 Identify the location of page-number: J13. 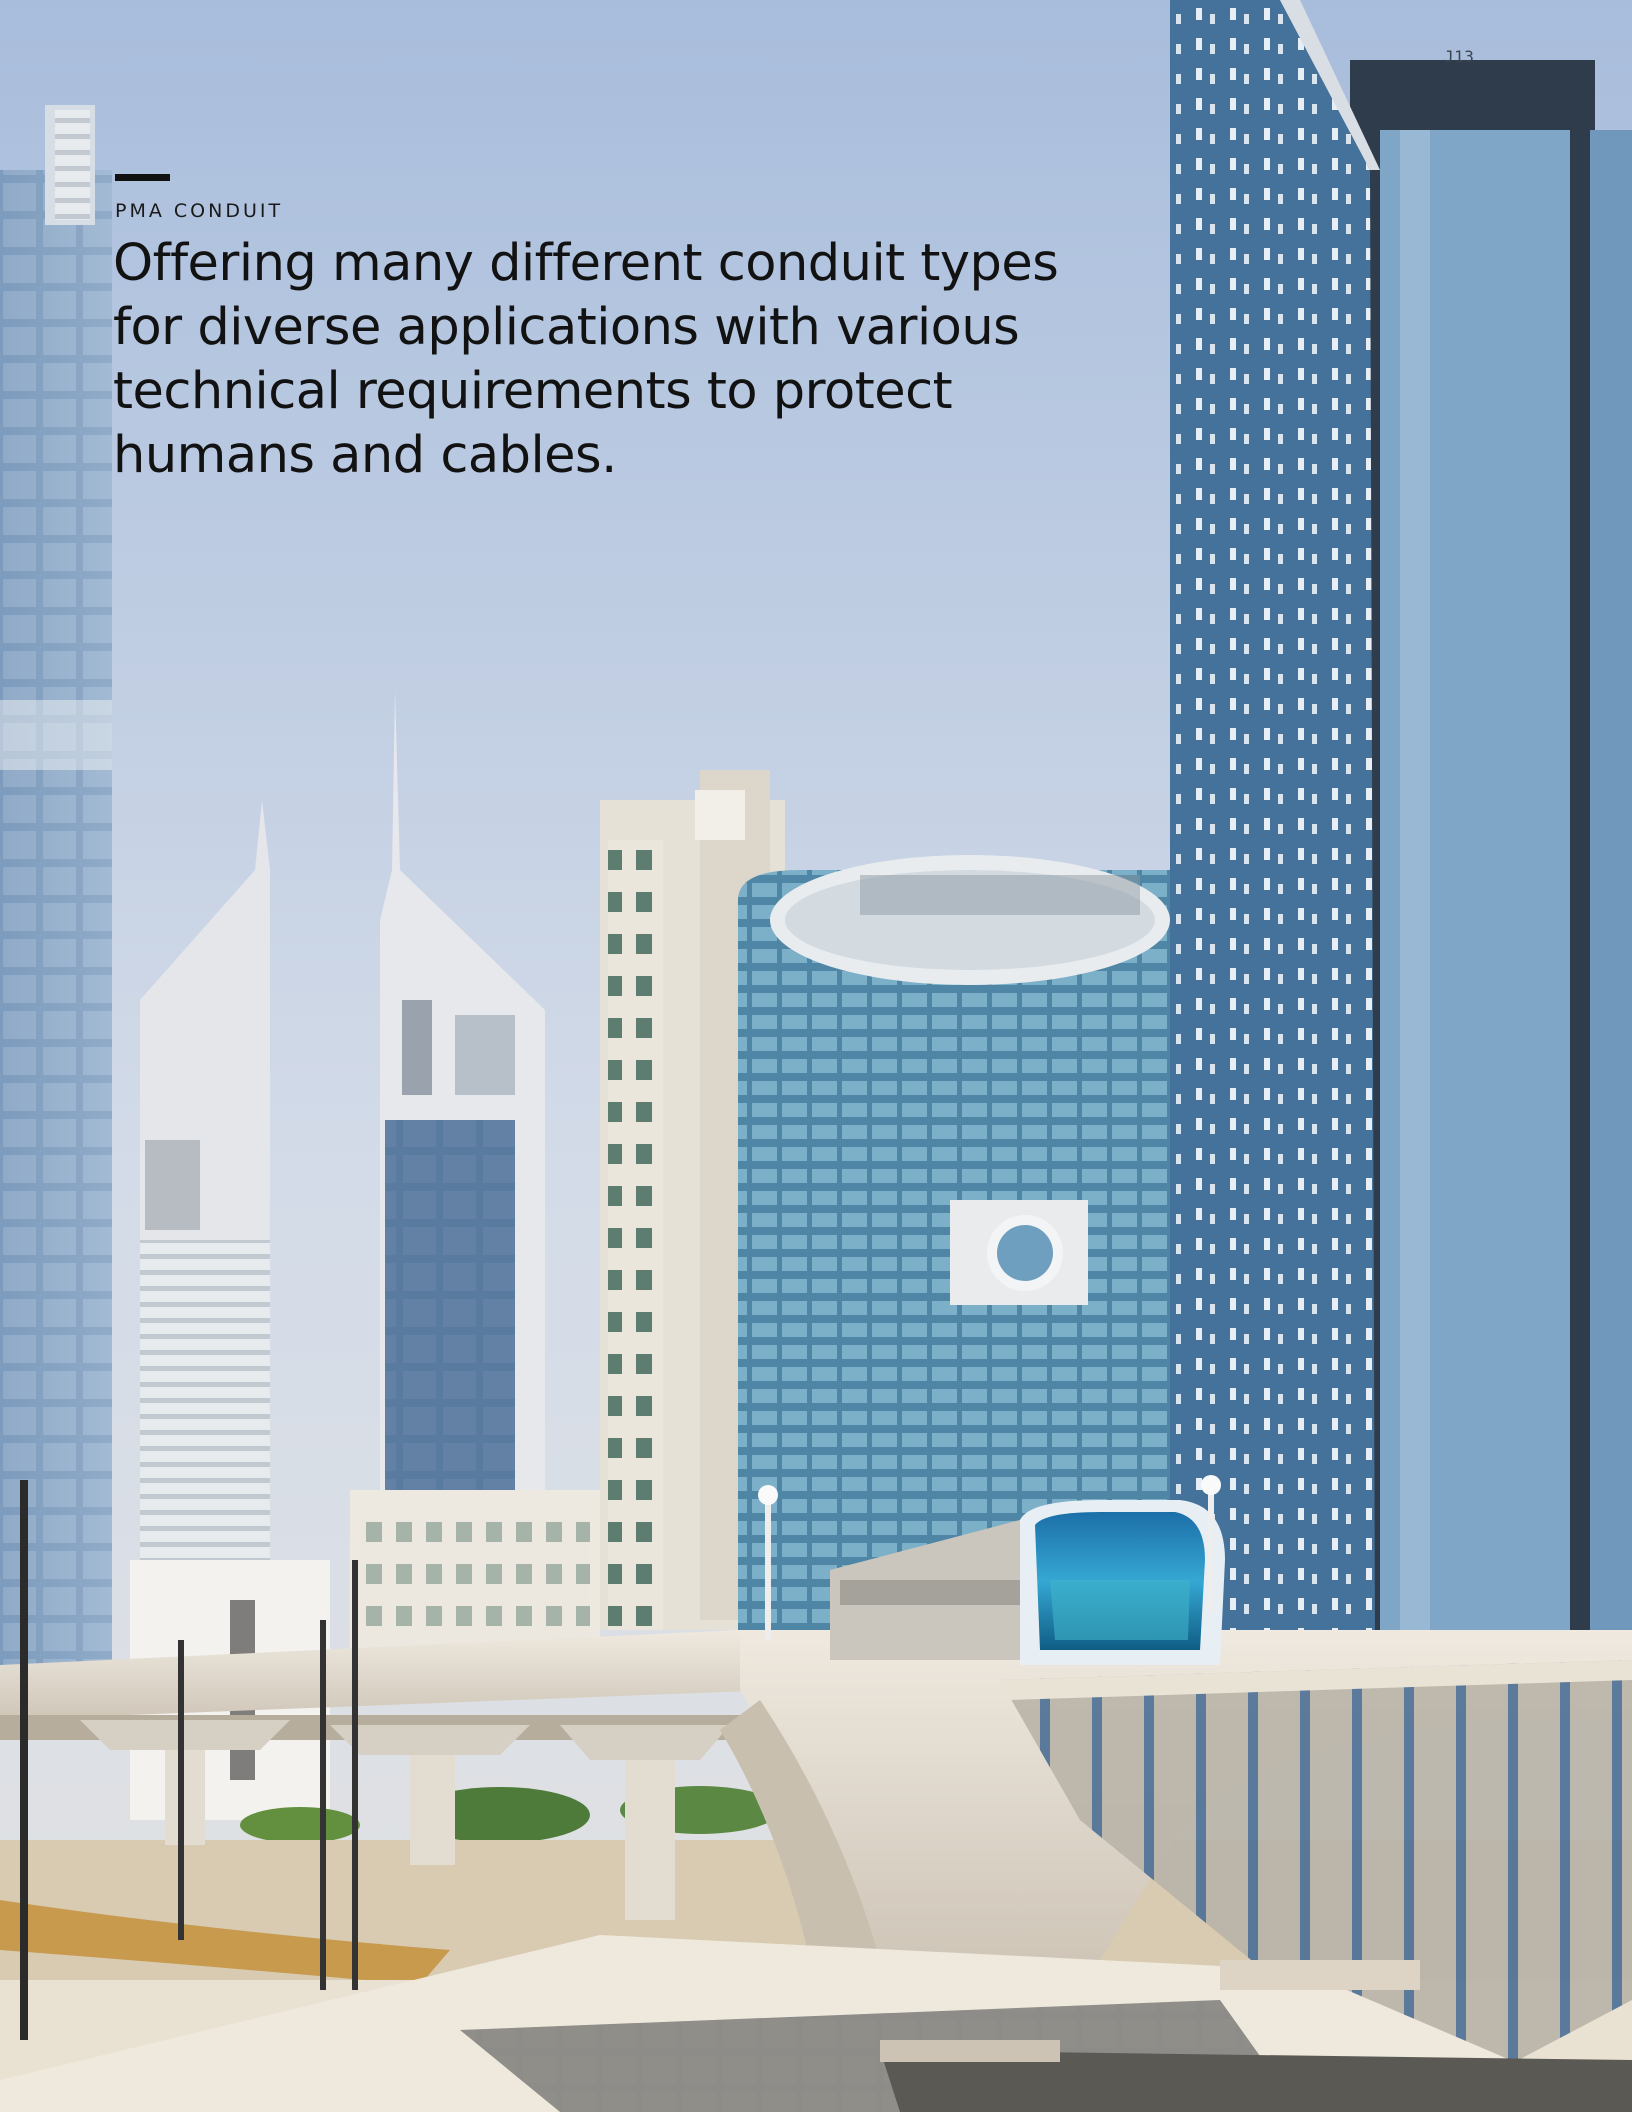
(1459, 56).